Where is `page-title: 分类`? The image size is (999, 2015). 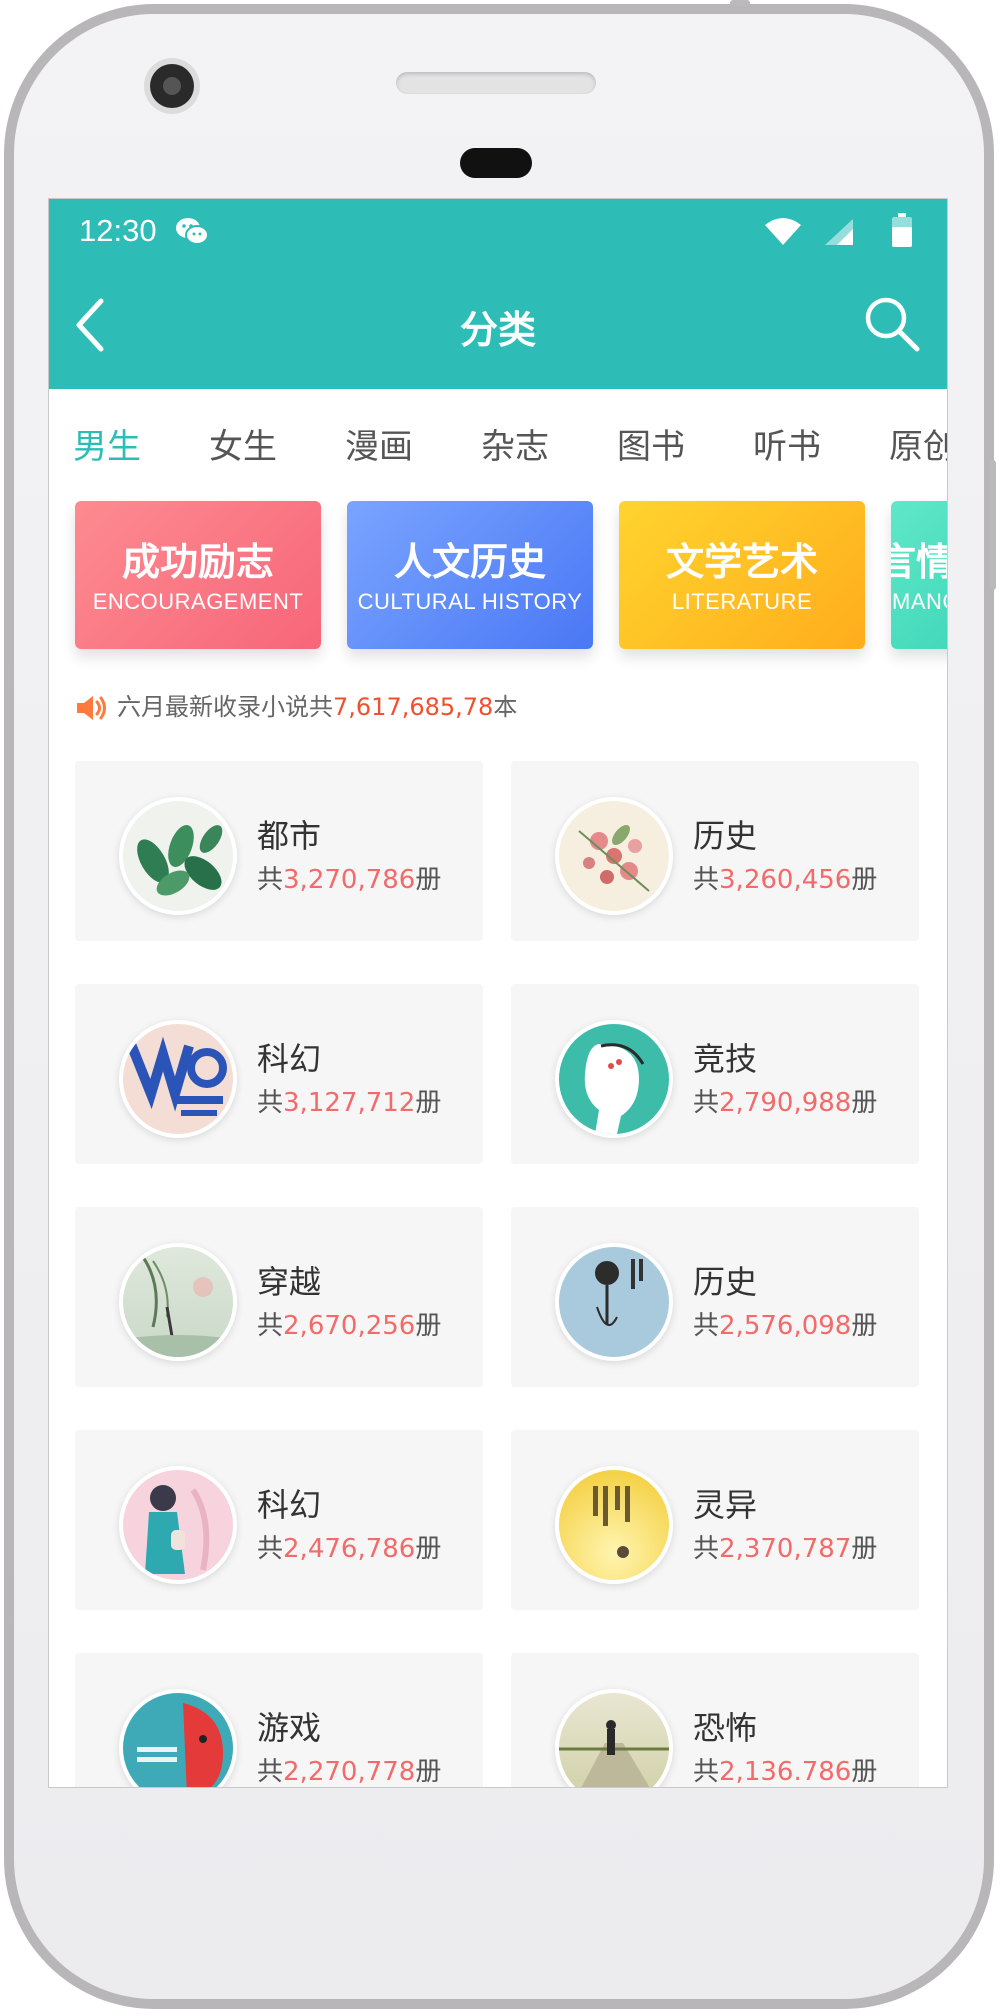
page-title: 分类 is located at coordinates (497, 330).